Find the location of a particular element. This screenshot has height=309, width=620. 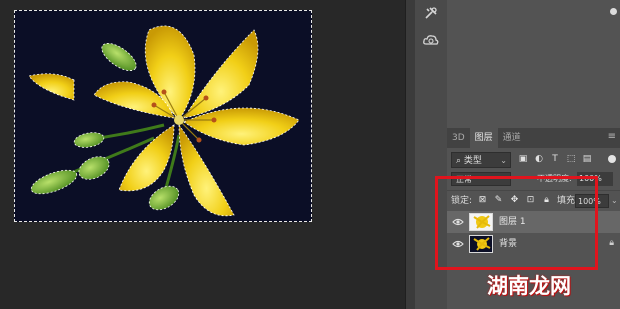

filter-type-select: ⌕ 类型 ⌄ is located at coordinates (481, 160).